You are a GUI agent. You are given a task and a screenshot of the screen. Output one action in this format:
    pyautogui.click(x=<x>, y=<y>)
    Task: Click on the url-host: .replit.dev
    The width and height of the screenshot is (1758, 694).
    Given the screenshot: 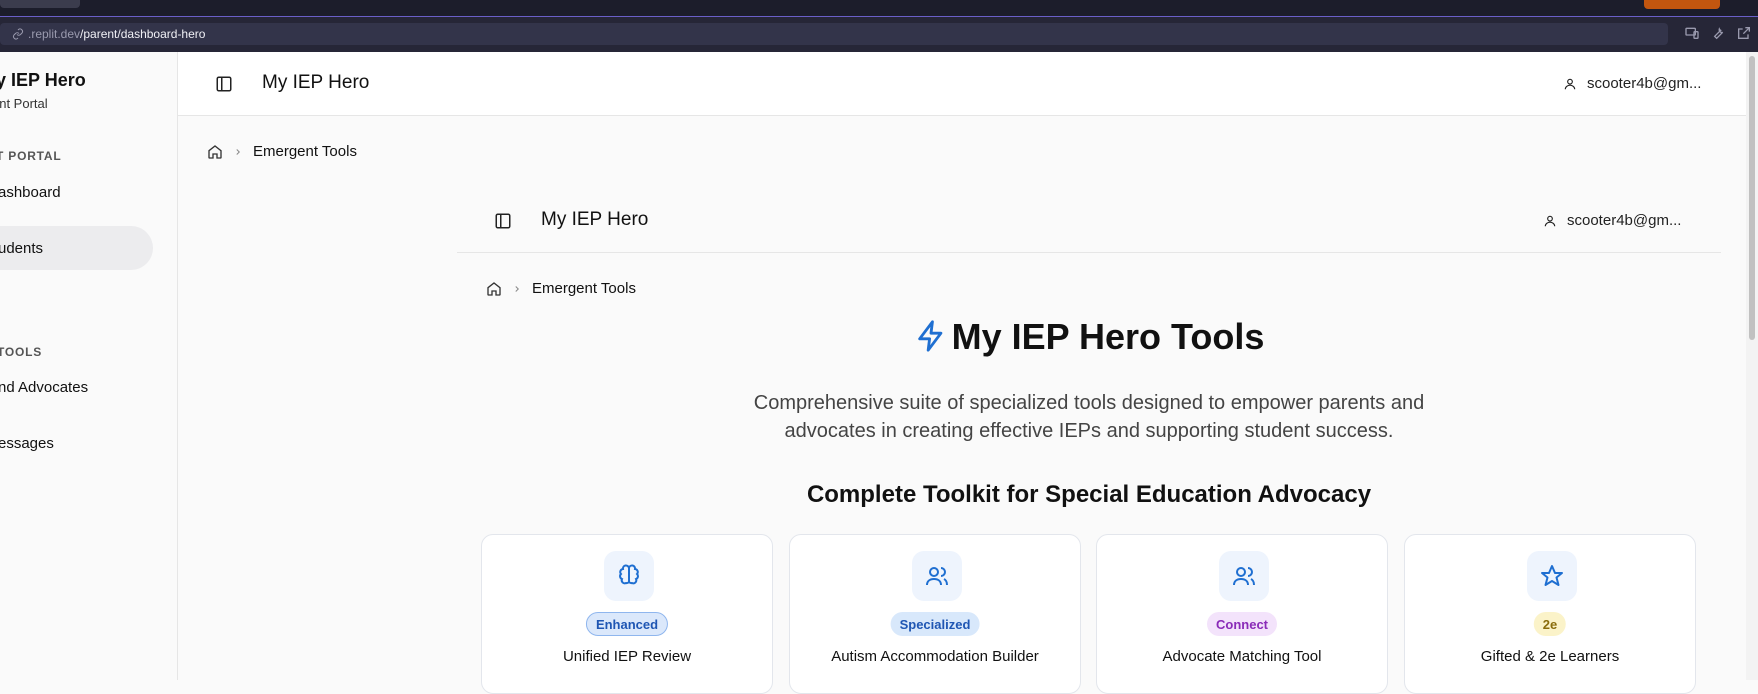 What is the action you would take?
    pyautogui.click(x=54, y=34)
    